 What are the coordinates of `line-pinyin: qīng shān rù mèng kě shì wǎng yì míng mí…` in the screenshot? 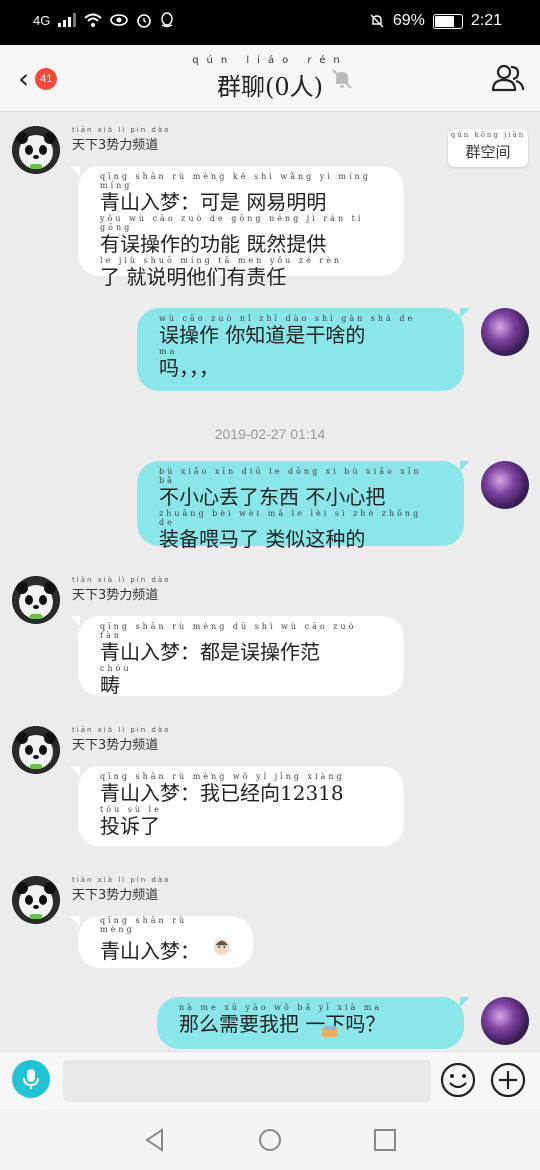 It's located at (235, 181).